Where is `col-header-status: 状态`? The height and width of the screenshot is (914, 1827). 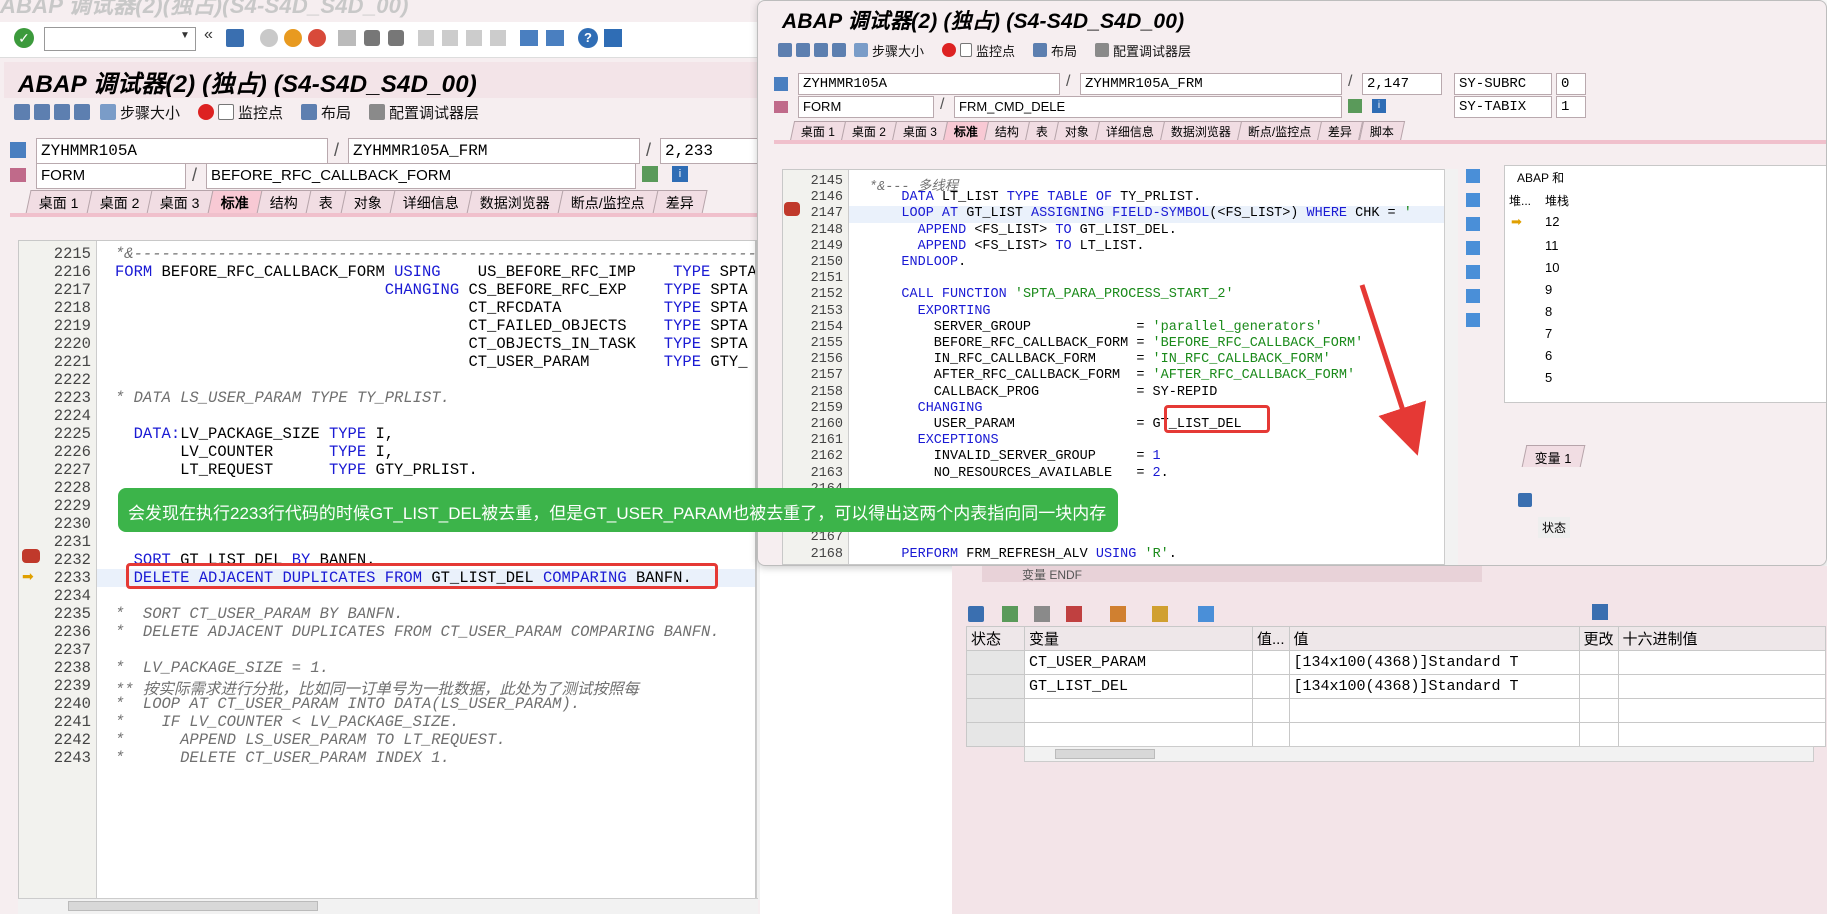 col-header-status: 状态 is located at coordinates (995, 638).